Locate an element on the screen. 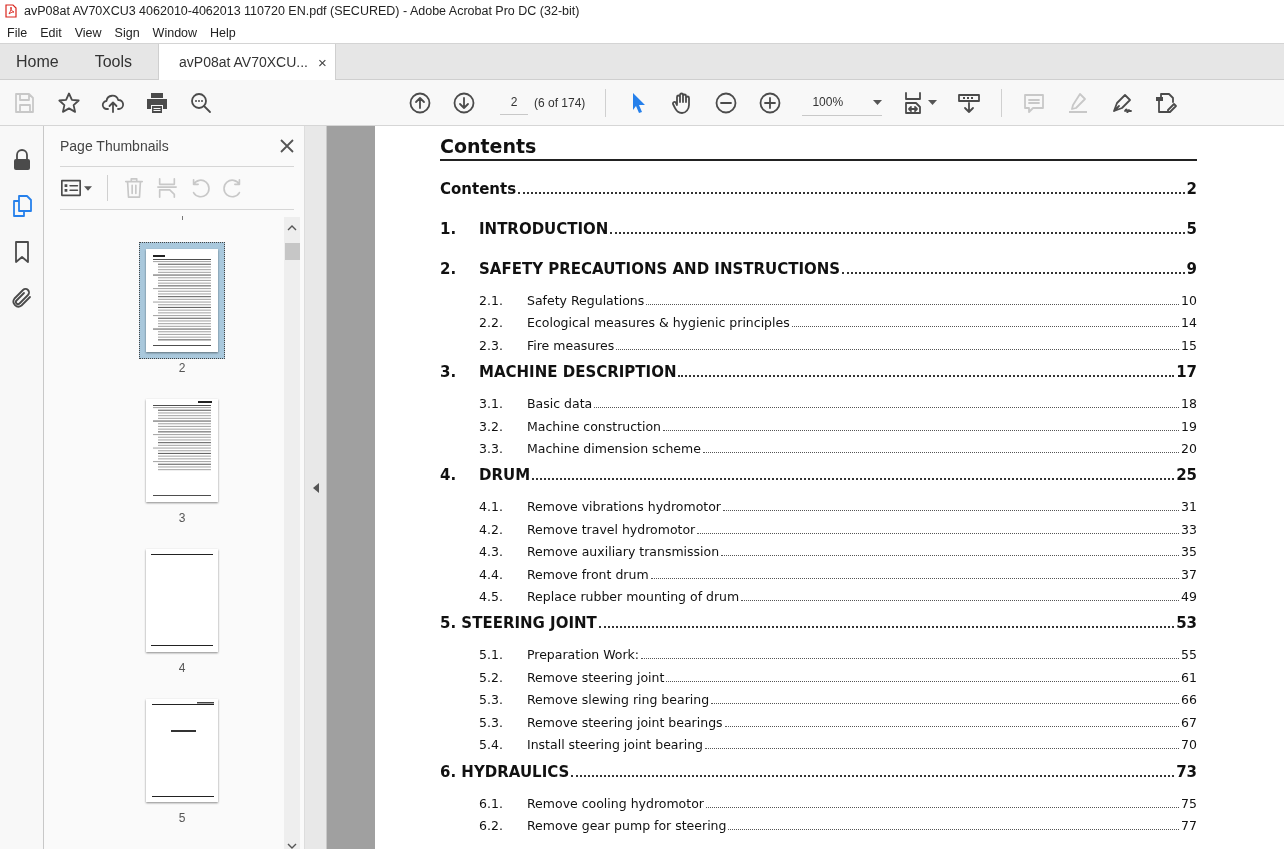 This screenshot has height=849, width=1284. menu-item: Help is located at coordinates (222, 32).